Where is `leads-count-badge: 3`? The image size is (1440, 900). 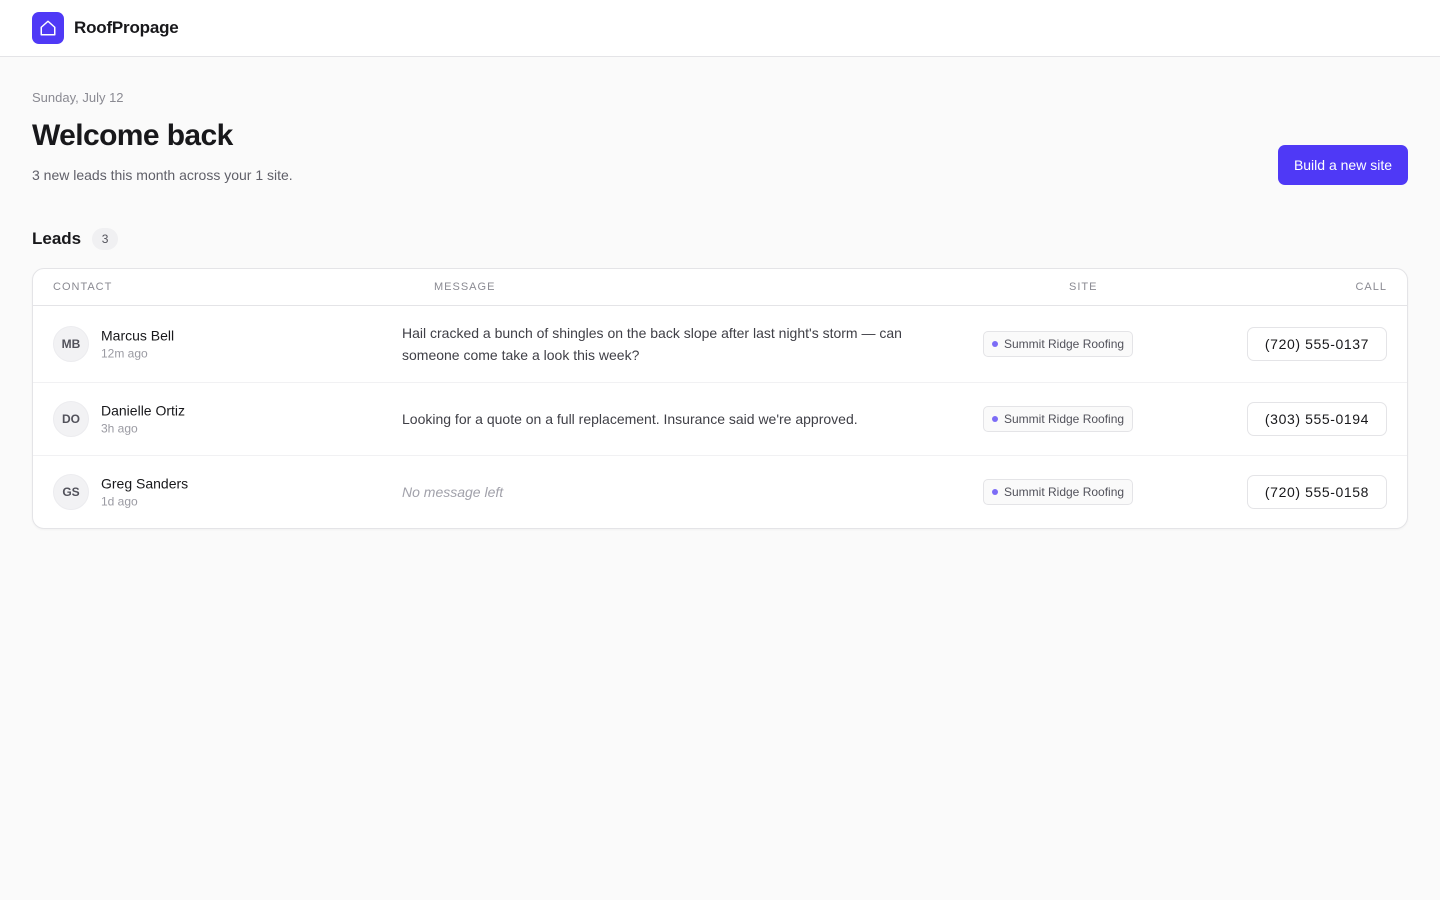 leads-count-badge: 3 is located at coordinates (105, 239).